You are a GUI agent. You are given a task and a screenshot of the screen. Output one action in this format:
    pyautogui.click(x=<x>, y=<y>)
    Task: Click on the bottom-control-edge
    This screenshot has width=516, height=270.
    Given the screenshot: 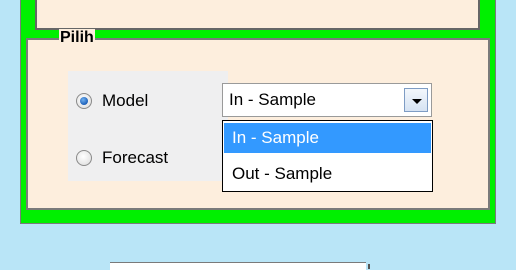 What is the action you would take?
    pyautogui.click(x=369, y=266)
    